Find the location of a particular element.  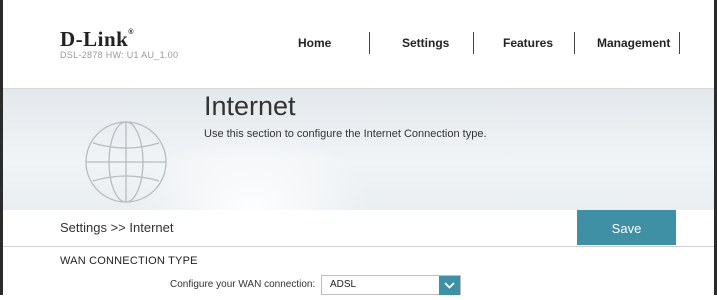

wan-connection-value: ADSL is located at coordinates (343, 284).